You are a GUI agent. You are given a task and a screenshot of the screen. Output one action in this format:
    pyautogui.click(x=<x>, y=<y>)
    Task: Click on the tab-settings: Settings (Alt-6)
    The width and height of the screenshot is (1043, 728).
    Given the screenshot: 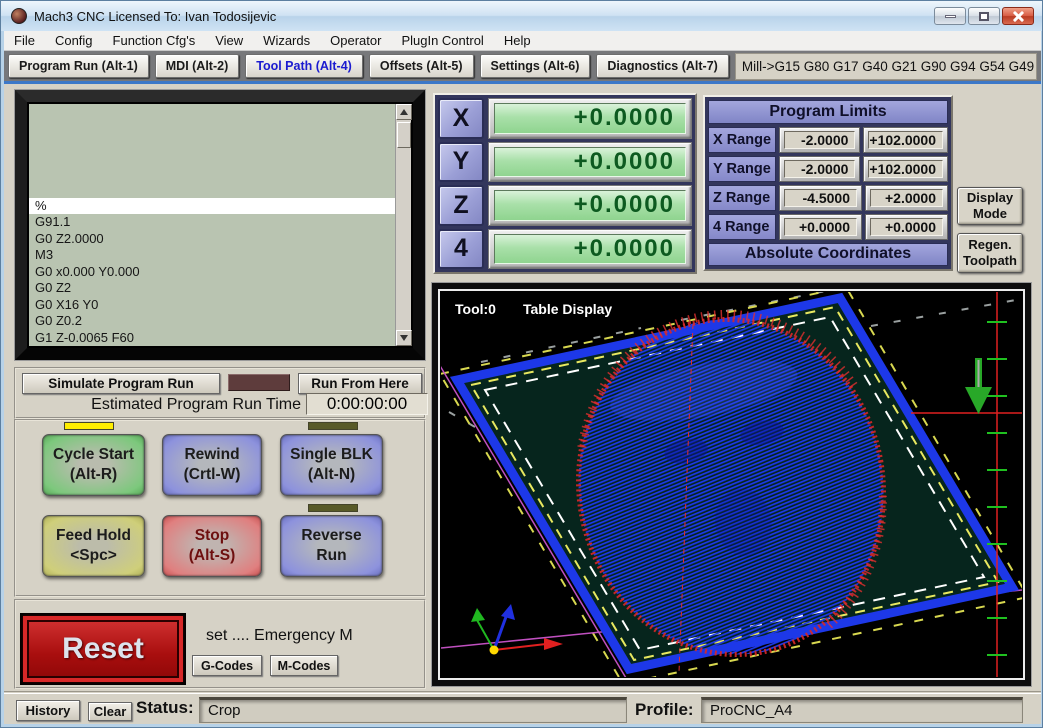 What is the action you would take?
    pyautogui.click(x=535, y=66)
    